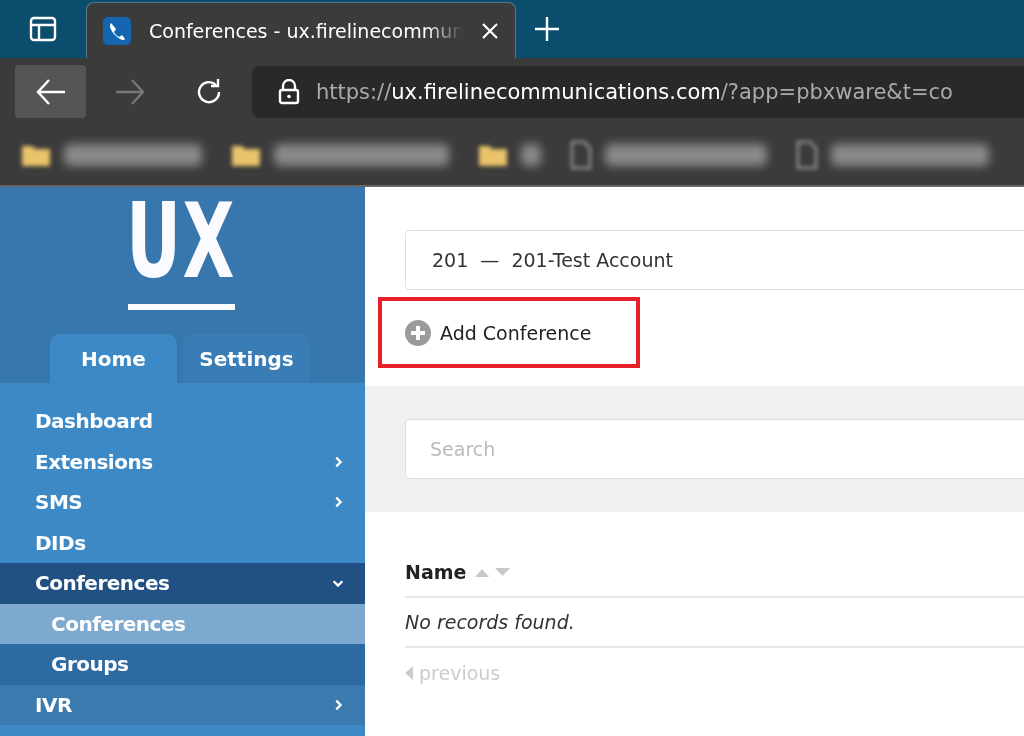 The height and width of the screenshot is (736, 1024). I want to click on sidebar-tab: Settings, so click(246, 358).